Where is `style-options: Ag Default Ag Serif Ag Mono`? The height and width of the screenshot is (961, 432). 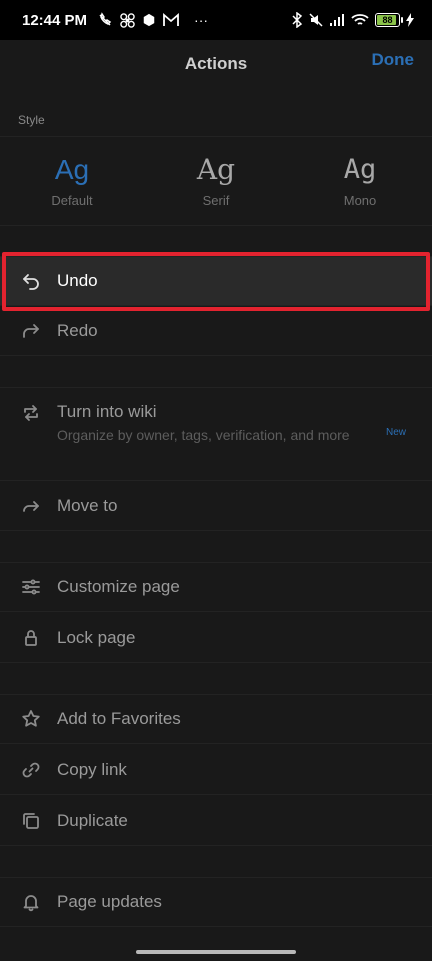
style-options: Ag Default Ag Serif Ag Mono is located at coordinates (216, 181).